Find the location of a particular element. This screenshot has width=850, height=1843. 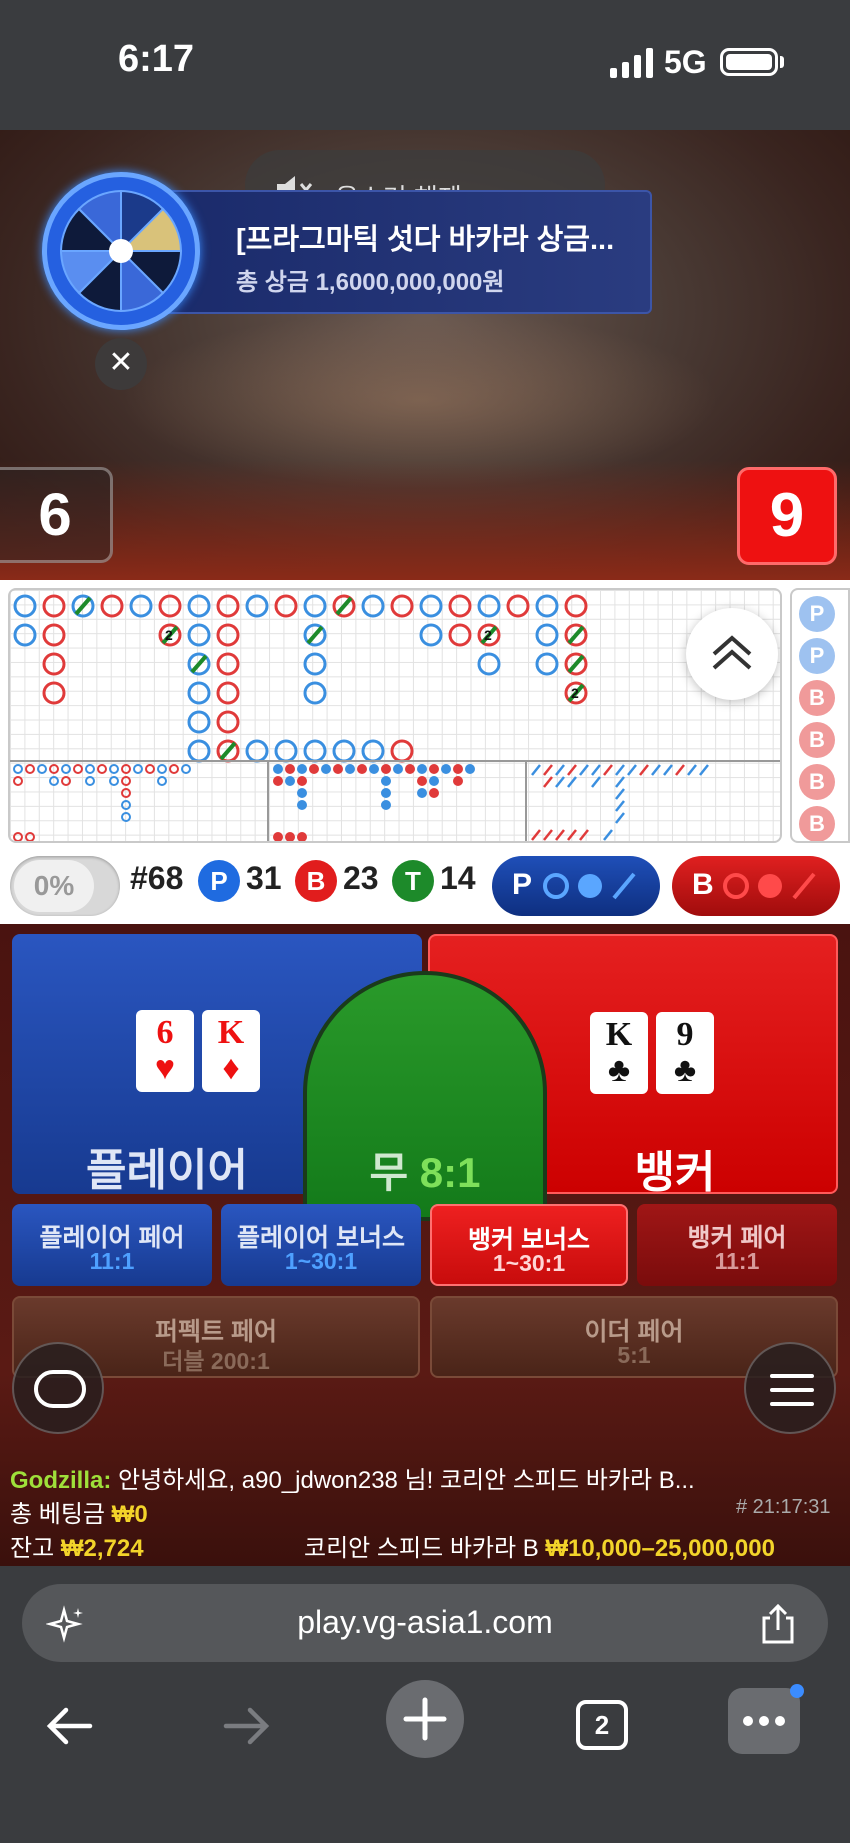

table-limits: ₩10,000–25,000,000 is located at coordinates (660, 1548).